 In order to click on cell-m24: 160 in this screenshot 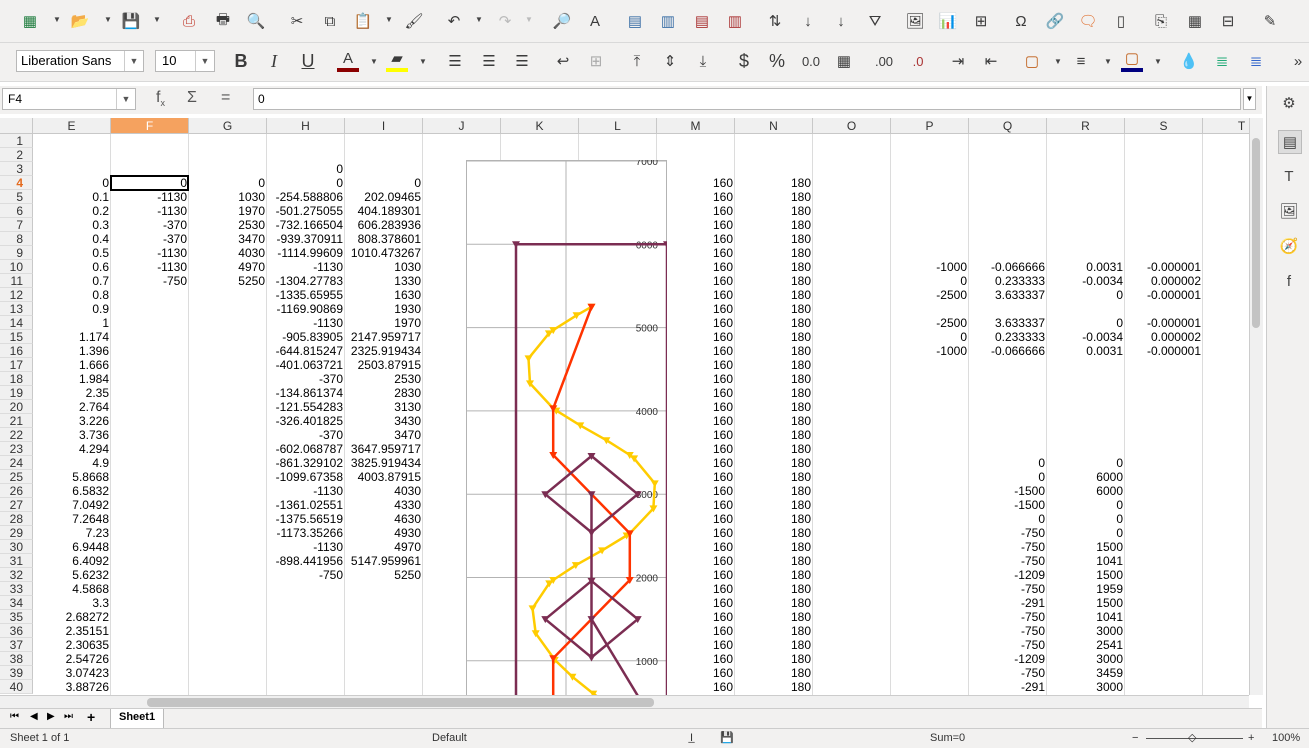, I will do `click(695, 463)`.